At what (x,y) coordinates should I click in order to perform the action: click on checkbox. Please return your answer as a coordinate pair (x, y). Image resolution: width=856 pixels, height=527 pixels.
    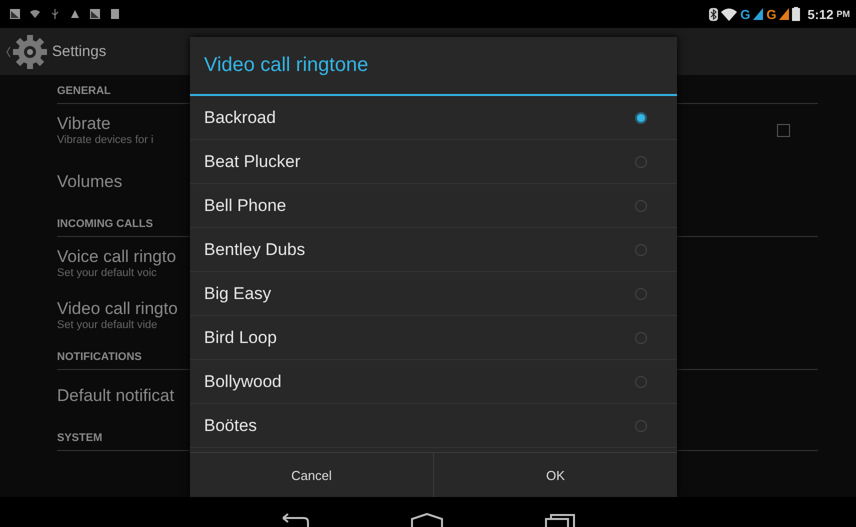
    Looking at the image, I should click on (783, 130).